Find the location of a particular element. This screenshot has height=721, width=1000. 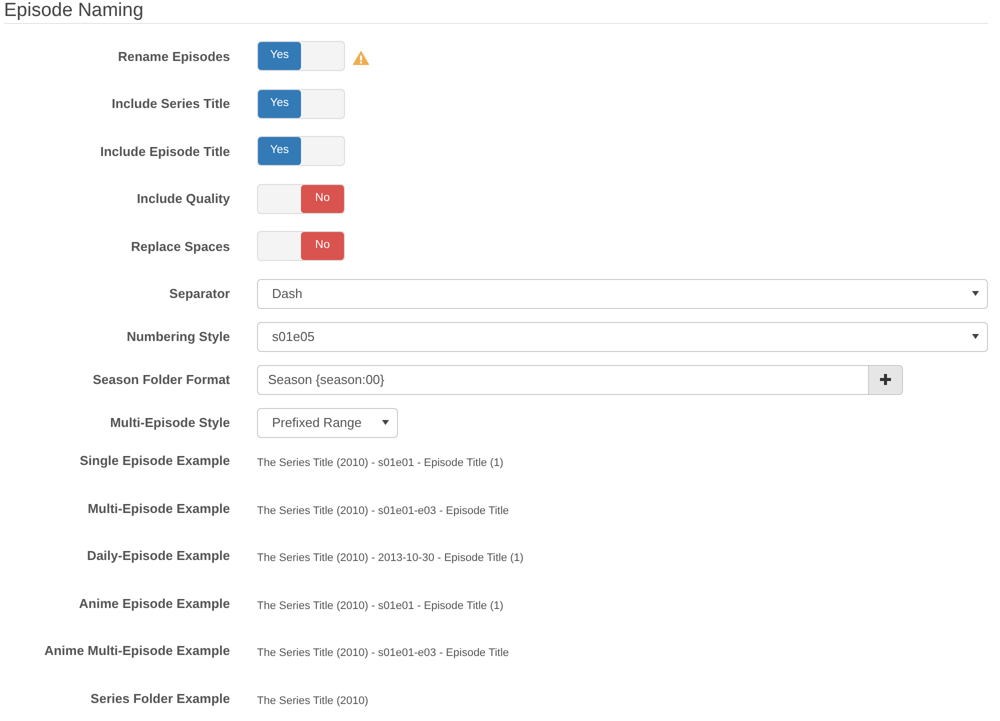

field-label: Anime Episode Example is located at coordinates (154, 603).